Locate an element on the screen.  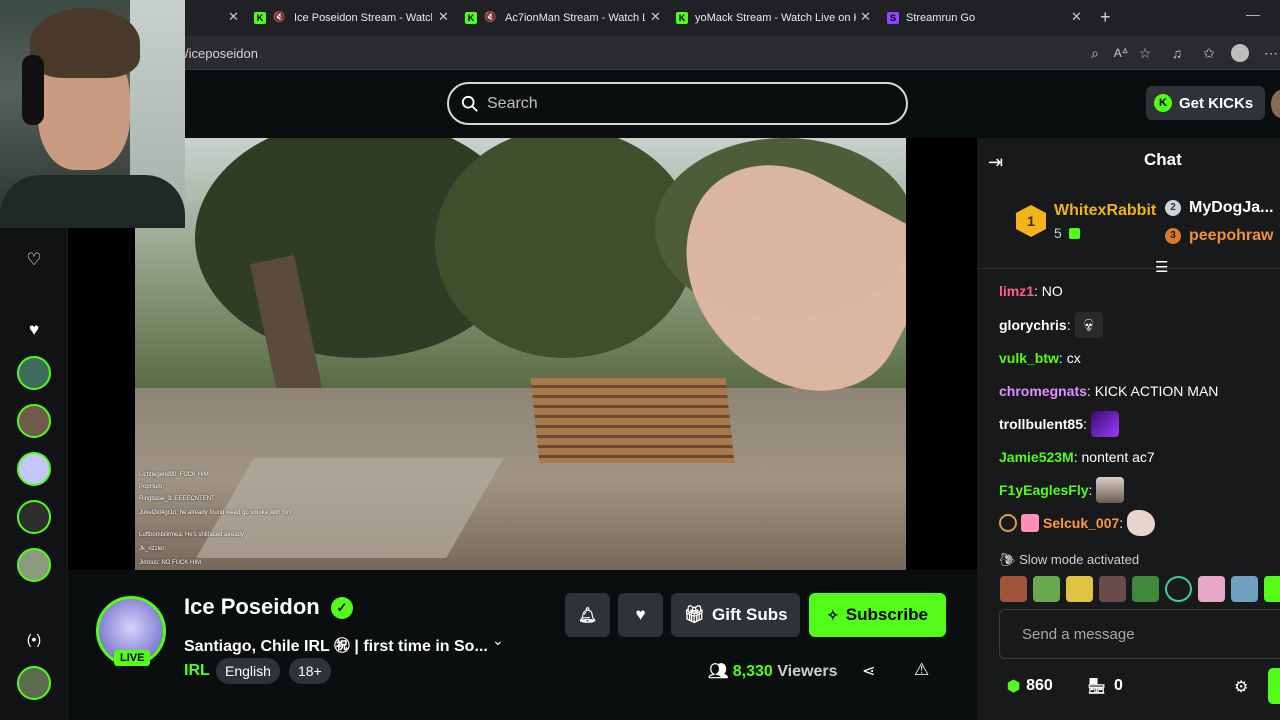
tab-title: Ice Poseidon Stream - Watch is located at coordinates (363, 18).